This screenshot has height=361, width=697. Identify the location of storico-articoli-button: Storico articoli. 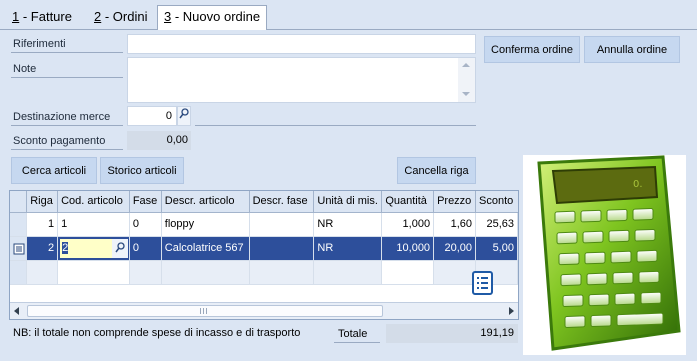
(142, 170).